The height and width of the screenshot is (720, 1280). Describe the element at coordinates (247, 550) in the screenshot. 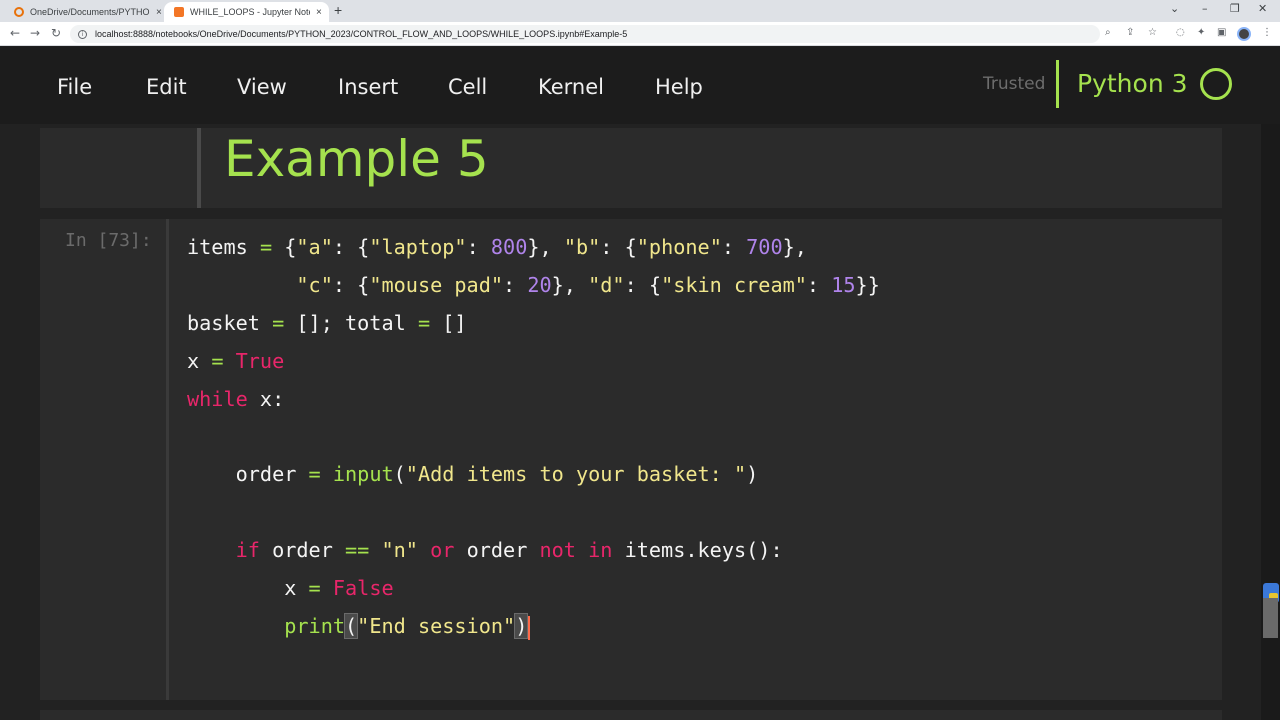

I see `code-keyword: if` at that location.